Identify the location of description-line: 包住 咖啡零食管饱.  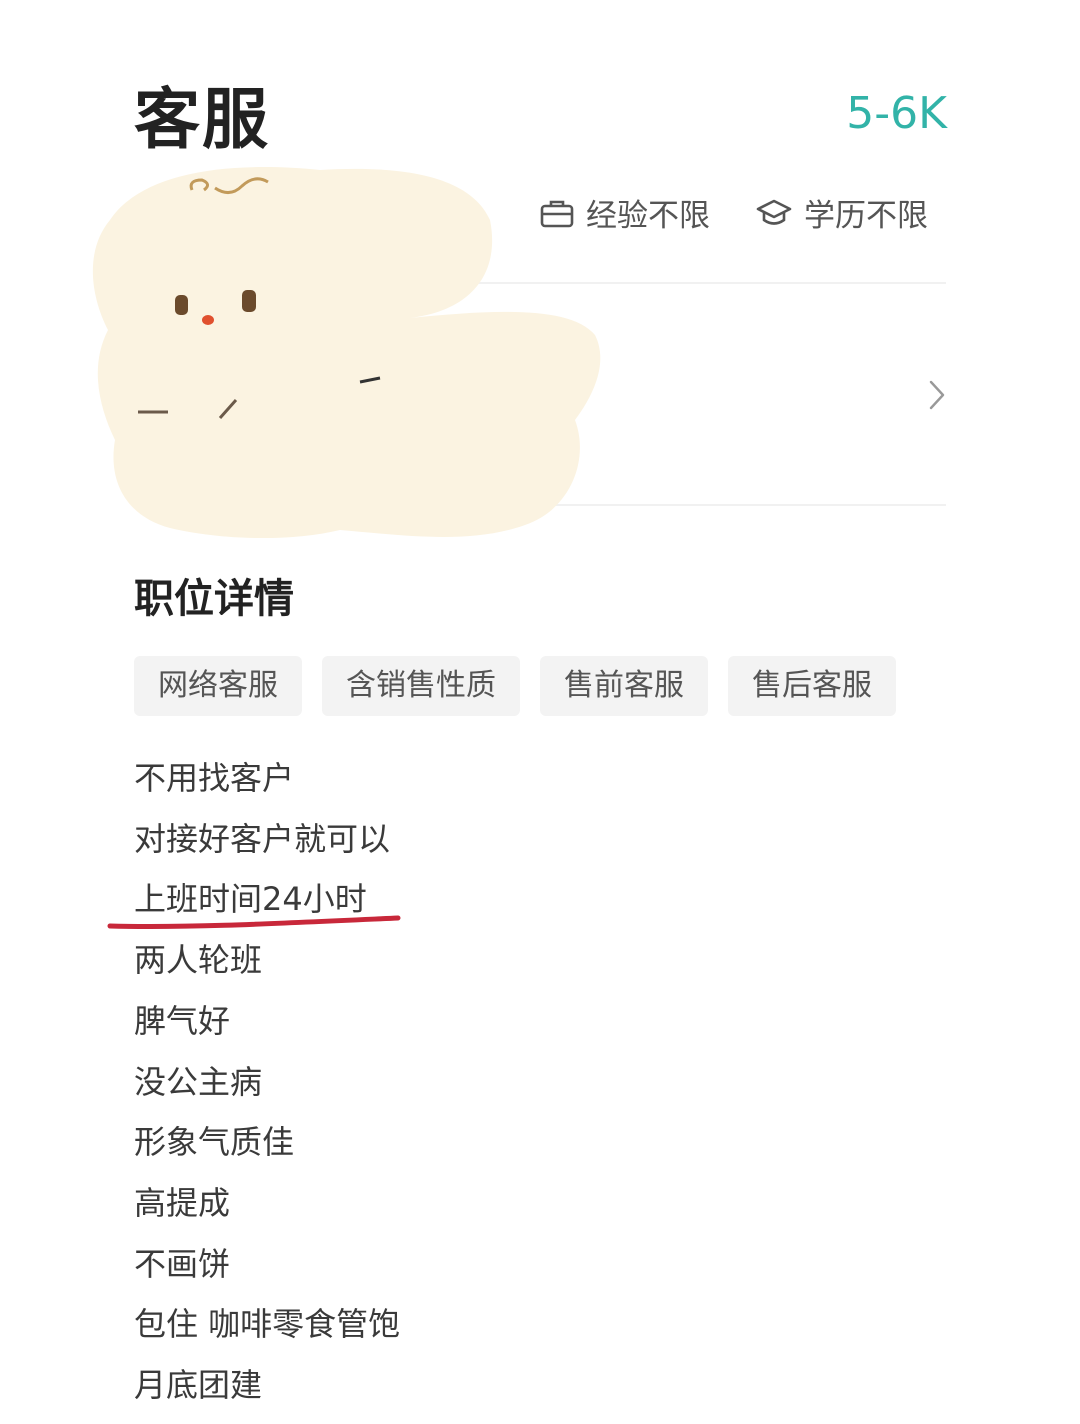
(267, 1324).